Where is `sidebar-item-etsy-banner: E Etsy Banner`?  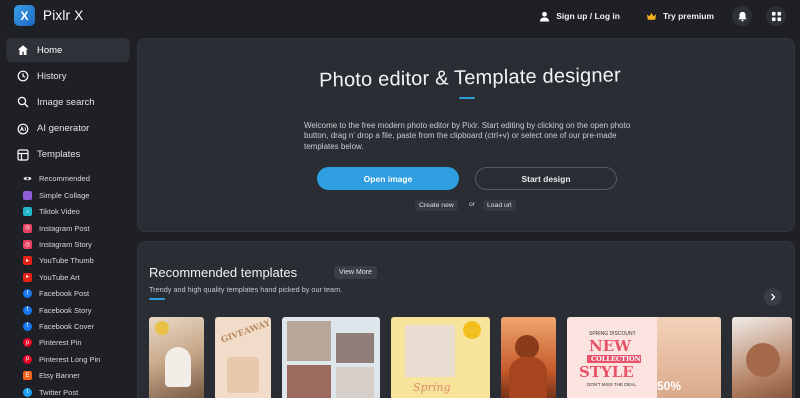
sidebar-item-etsy-banner: E Etsy Banner is located at coordinates (68, 375).